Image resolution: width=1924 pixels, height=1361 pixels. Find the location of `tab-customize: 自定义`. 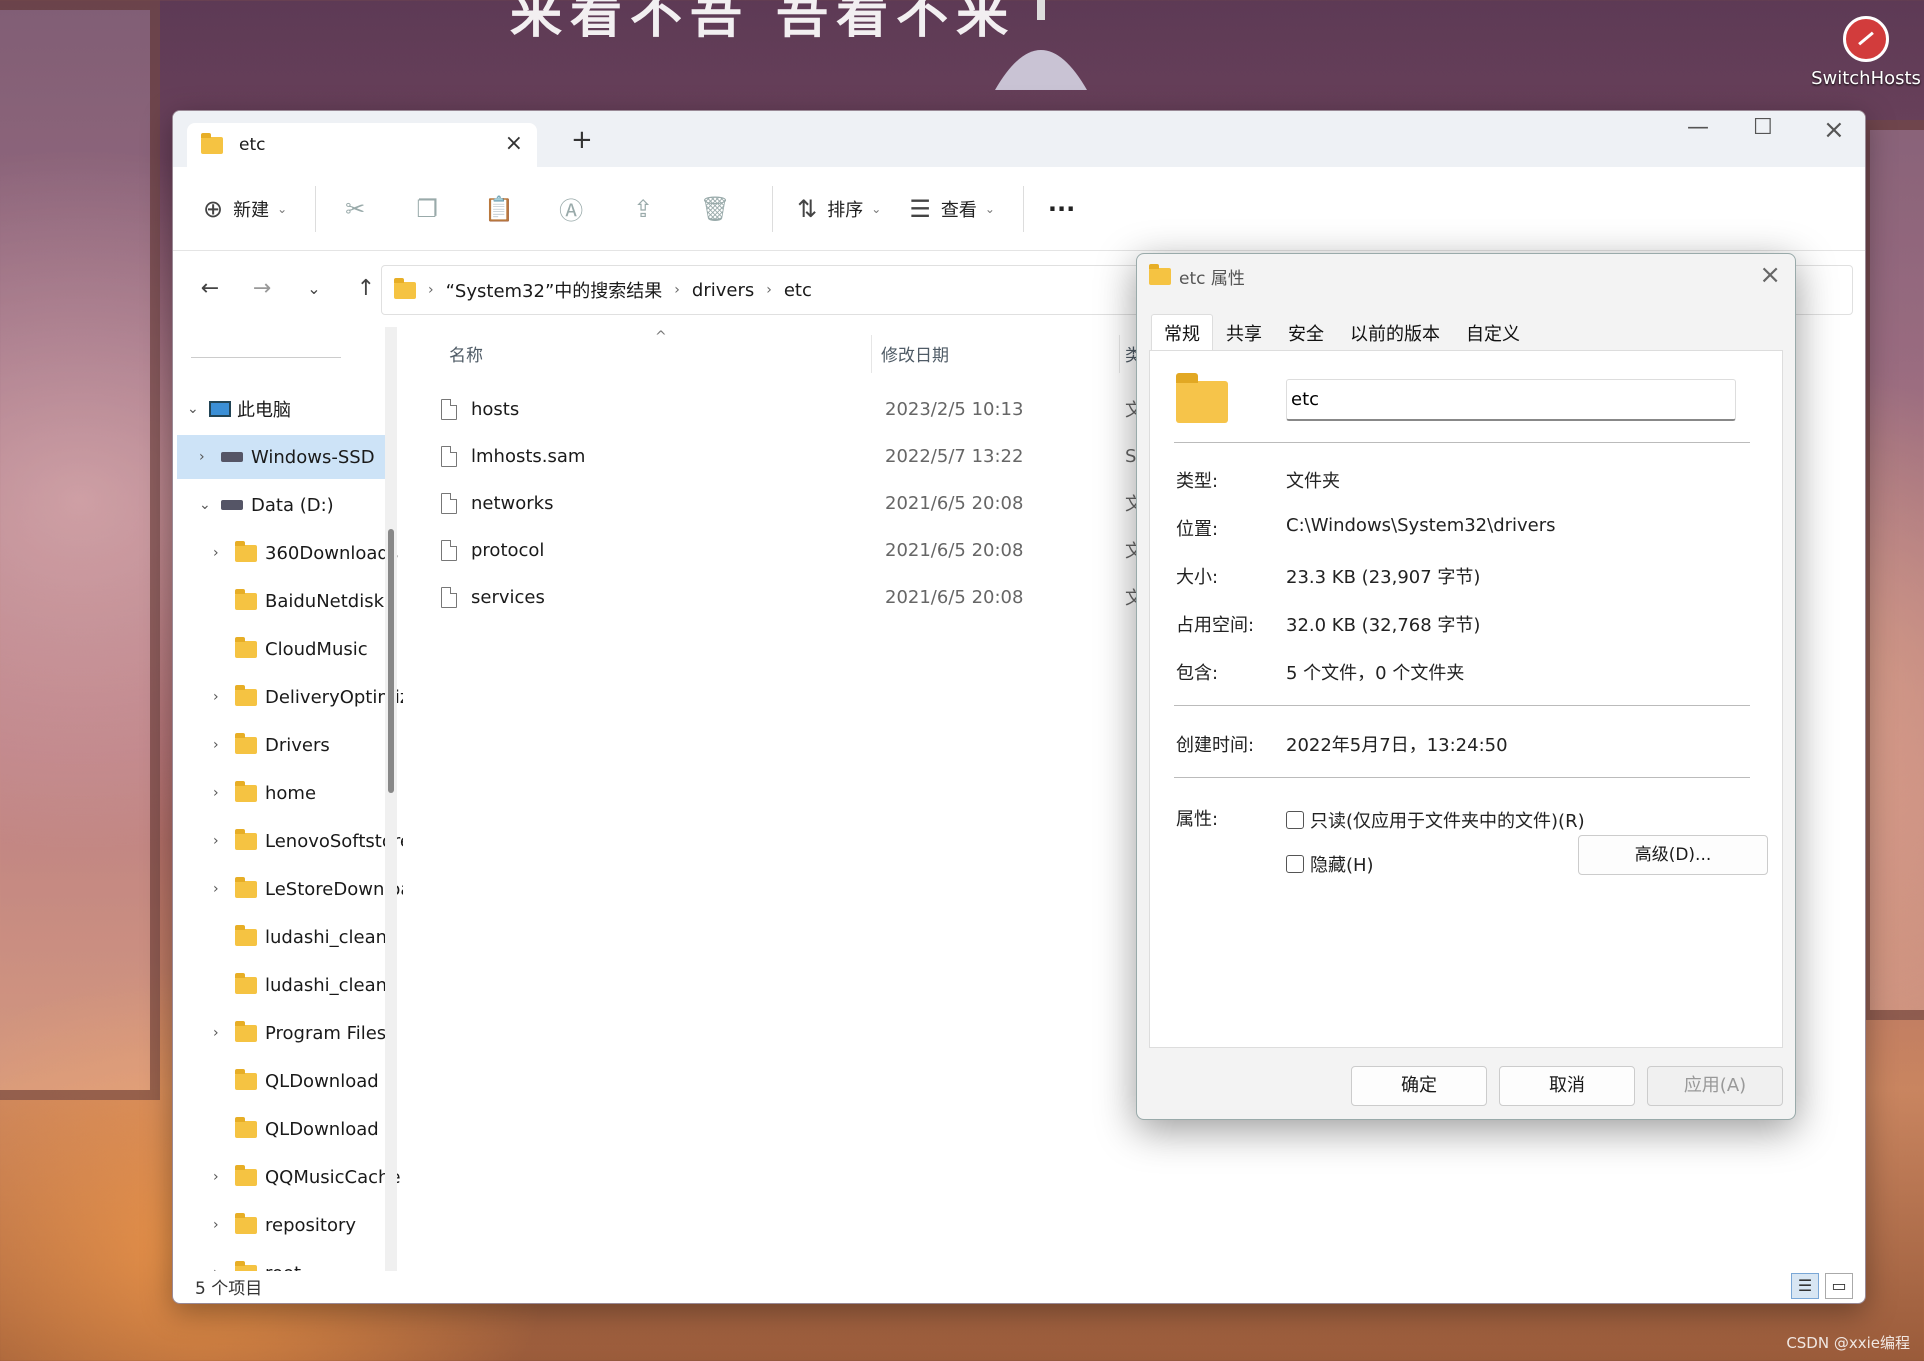

tab-customize: 自定义 is located at coordinates (1493, 332).